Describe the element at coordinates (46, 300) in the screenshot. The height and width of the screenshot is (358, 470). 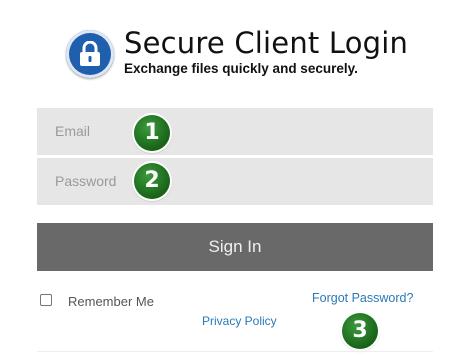
I see `remember-me-checkbox` at that location.